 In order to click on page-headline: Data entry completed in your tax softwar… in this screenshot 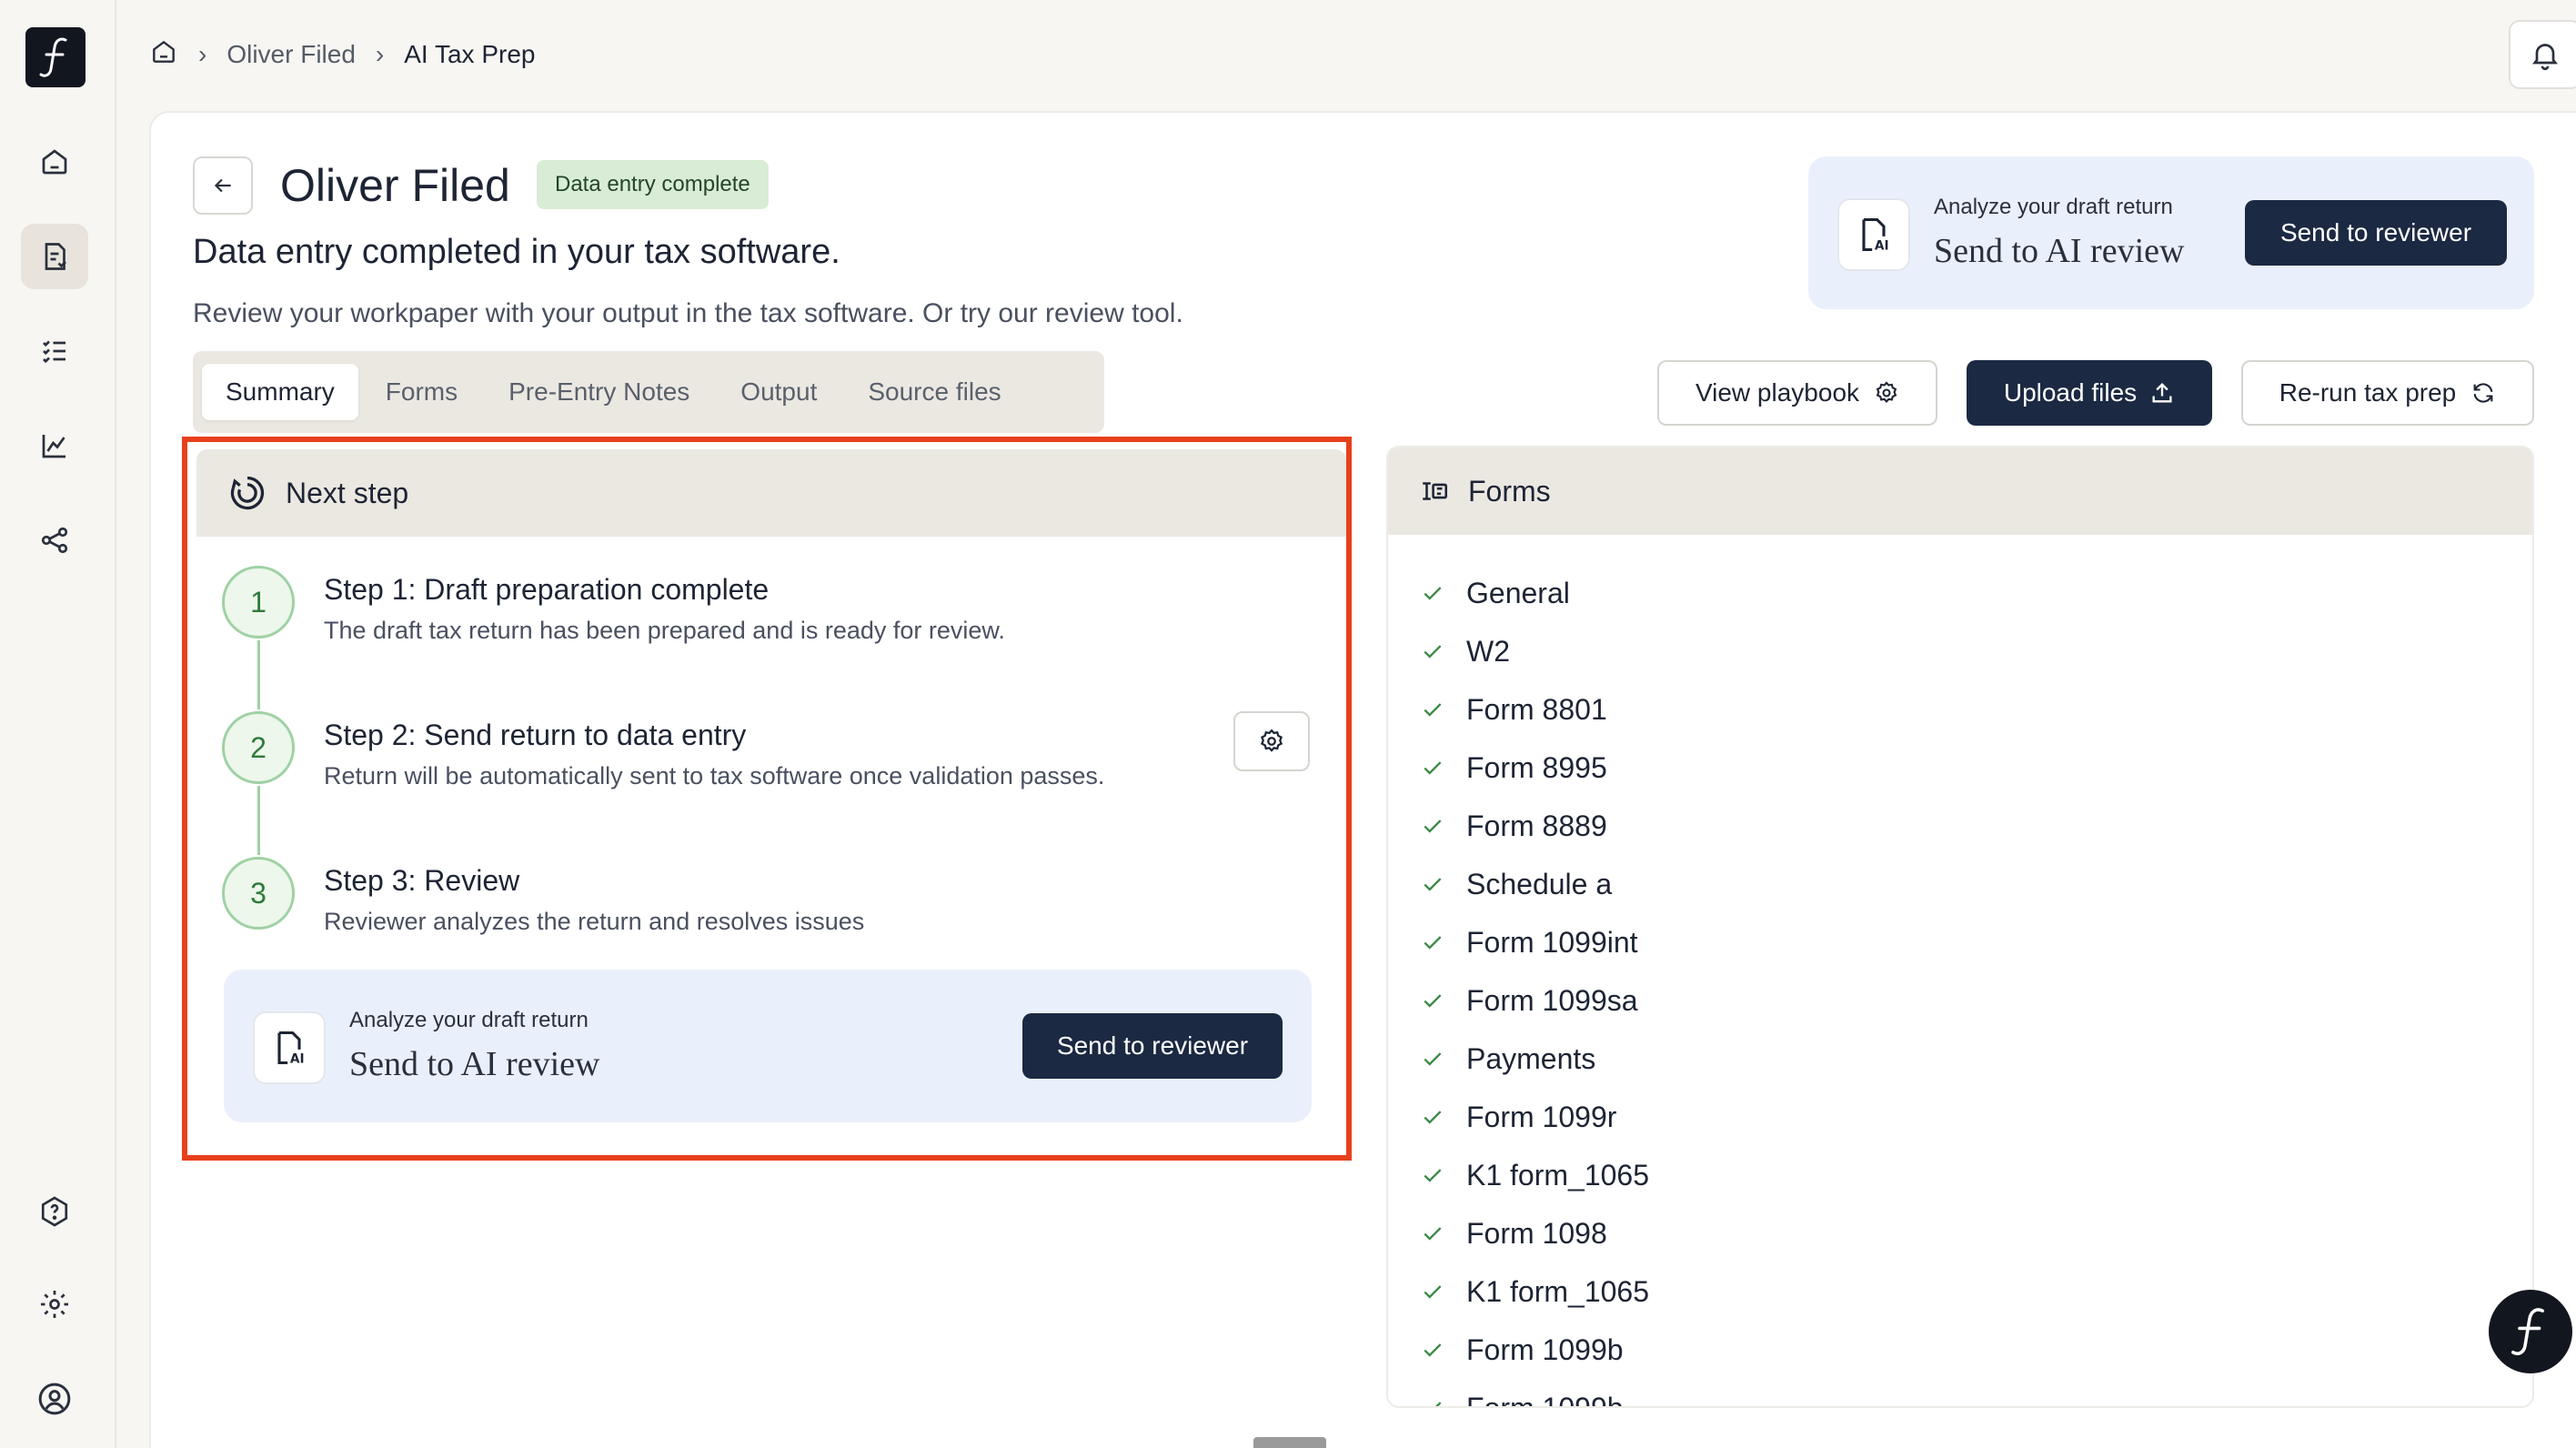, I will do `click(516, 252)`.